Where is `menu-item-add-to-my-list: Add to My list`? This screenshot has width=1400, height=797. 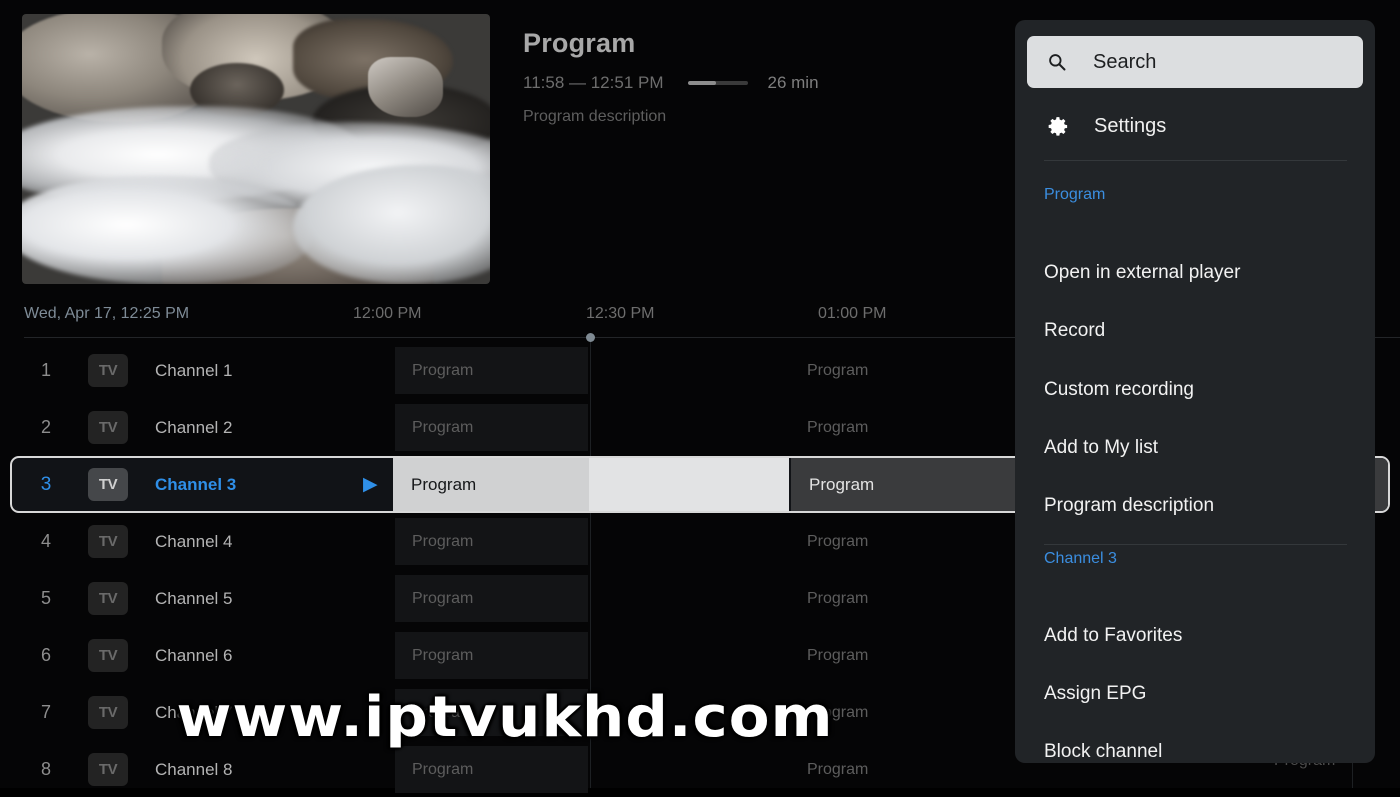 menu-item-add-to-my-list: Add to My list is located at coordinates (1101, 448).